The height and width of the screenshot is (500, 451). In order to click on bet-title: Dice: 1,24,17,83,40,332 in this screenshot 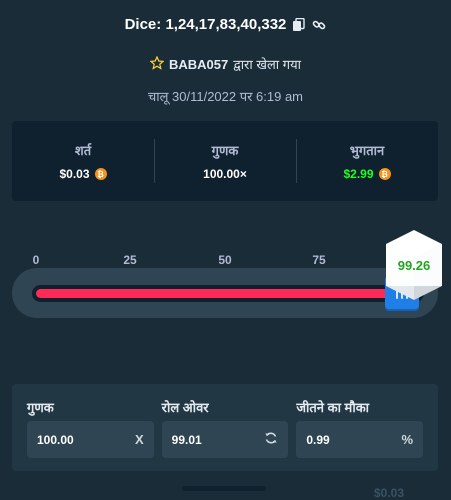, I will do `click(205, 24)`.